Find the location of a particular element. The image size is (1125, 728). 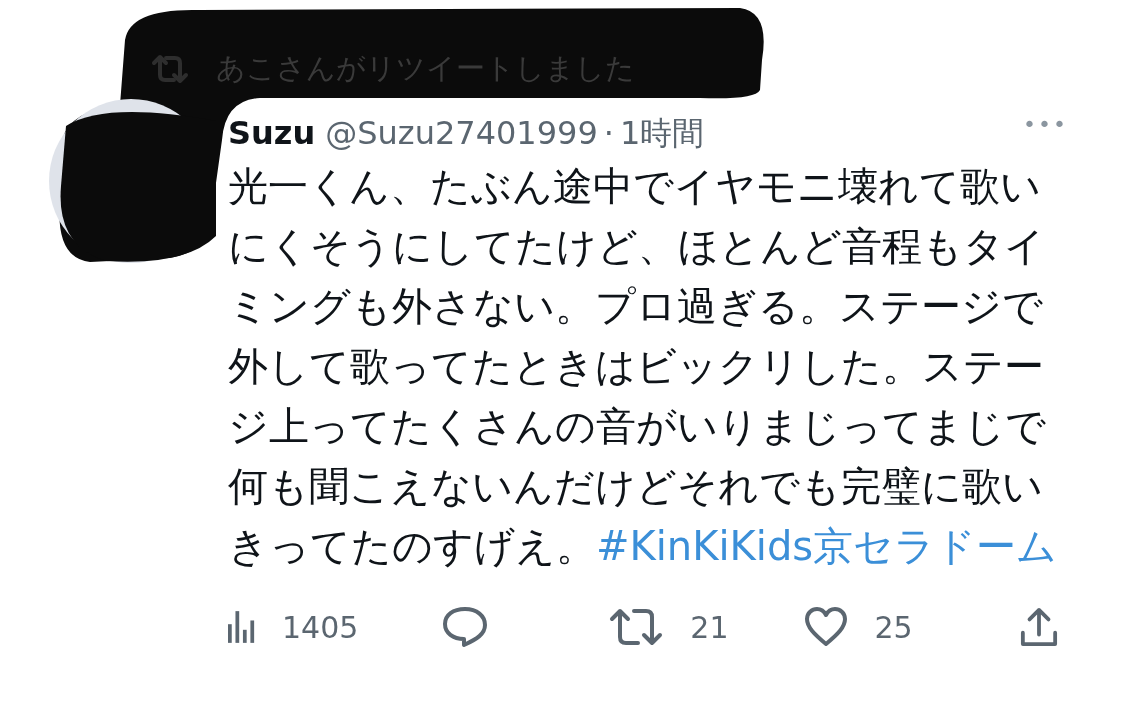

author-name: Suzu is located at coordinates (272, 133).